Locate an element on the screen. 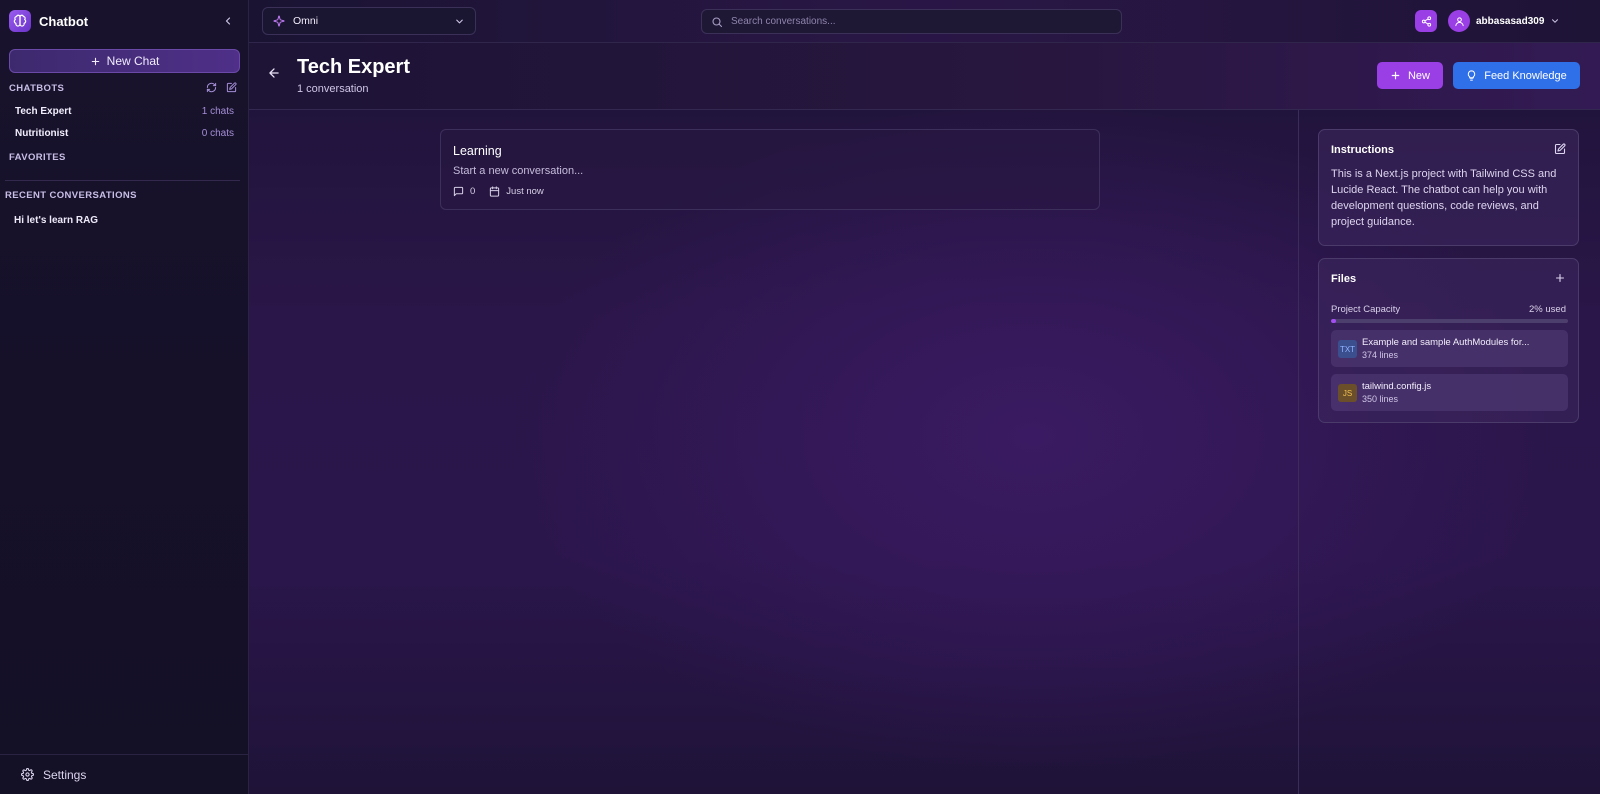  collapse-sidebar-button is located at coordinates (228, 21).